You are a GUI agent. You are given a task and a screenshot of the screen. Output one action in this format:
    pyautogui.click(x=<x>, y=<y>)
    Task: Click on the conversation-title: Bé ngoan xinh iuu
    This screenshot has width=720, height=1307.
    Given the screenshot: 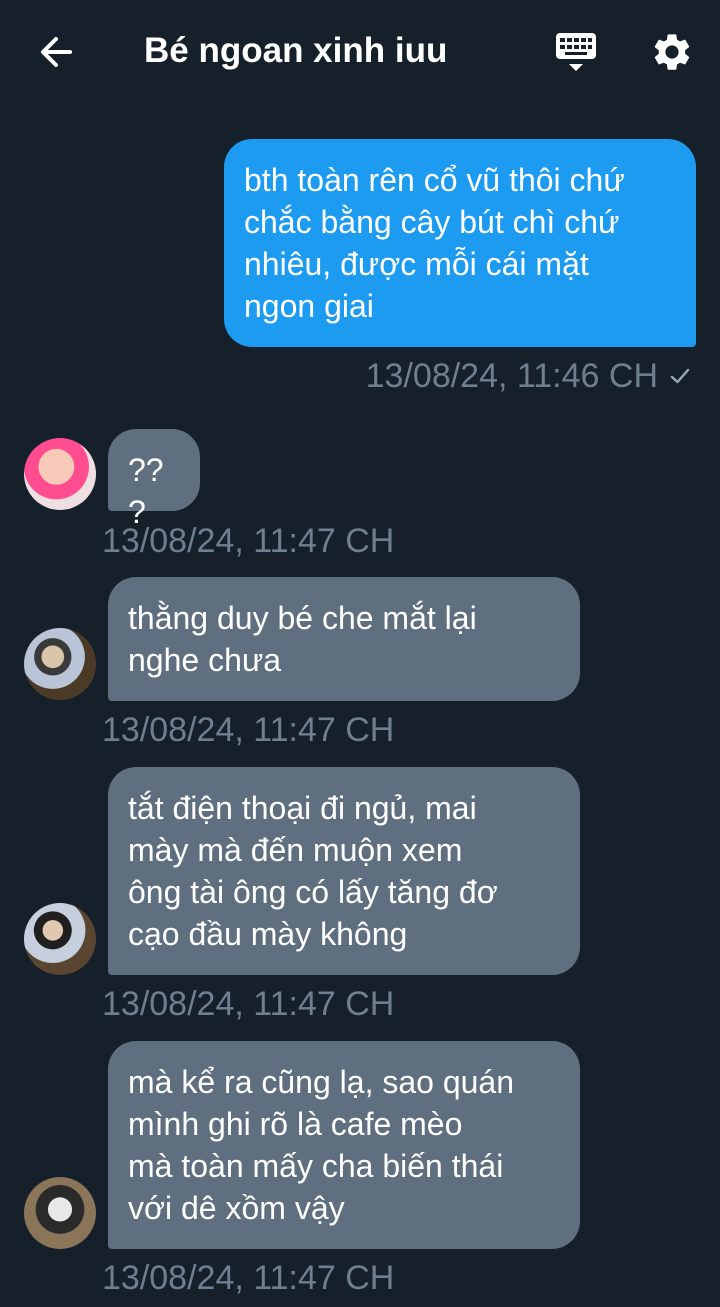 What is the action you would take?
    pyautogui.click(x=296, y=50)
    